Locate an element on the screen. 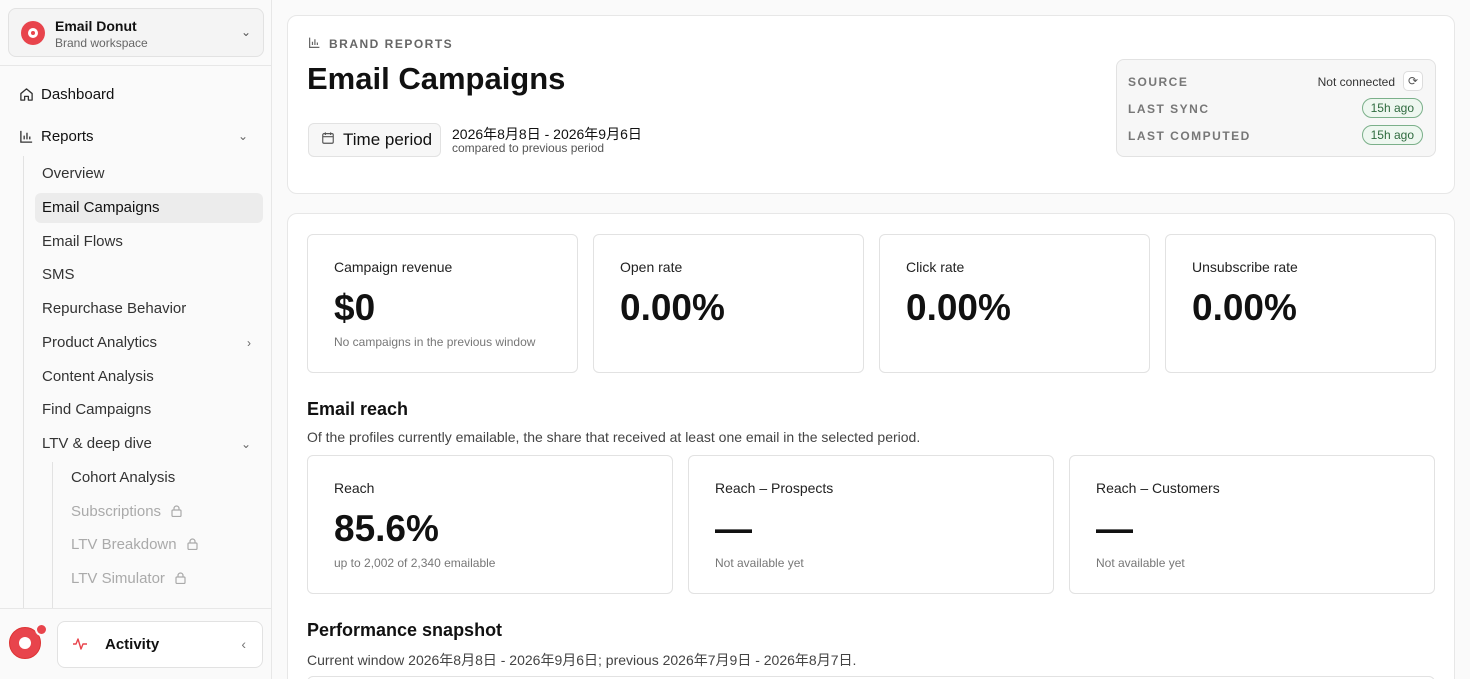 The width and height of the screenshot is (1470, 679). kpi-label: Reach – Customers is located at coordinates (1158, 488).